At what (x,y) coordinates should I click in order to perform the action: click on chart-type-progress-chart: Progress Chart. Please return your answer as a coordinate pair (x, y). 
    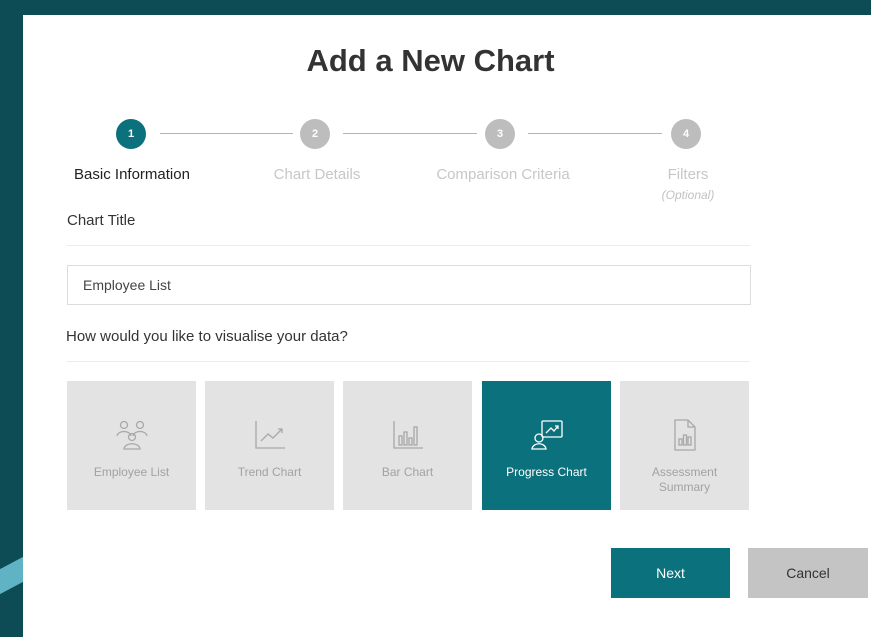
    Looking at the image, I should click on (546, 445).